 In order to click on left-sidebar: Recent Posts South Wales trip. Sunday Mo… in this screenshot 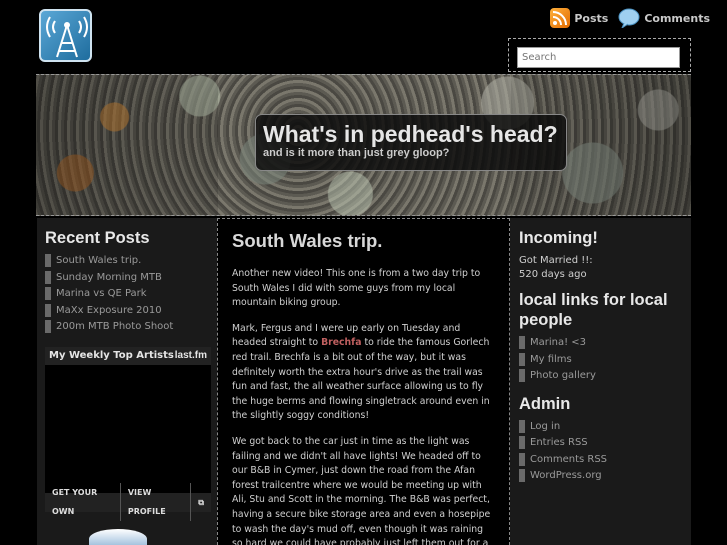, I will do `click(127, 381)`.